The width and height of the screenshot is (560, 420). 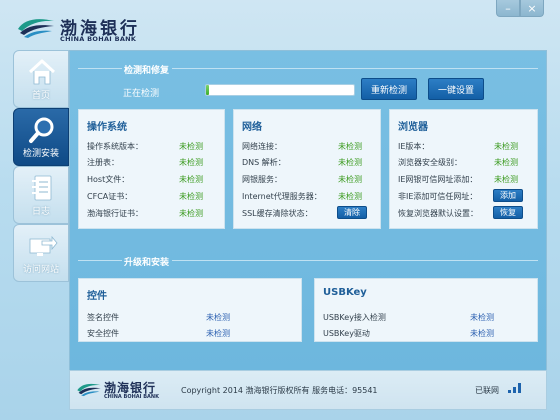 I want to click on row-label: 安全控件, so click(x=103, y=333).